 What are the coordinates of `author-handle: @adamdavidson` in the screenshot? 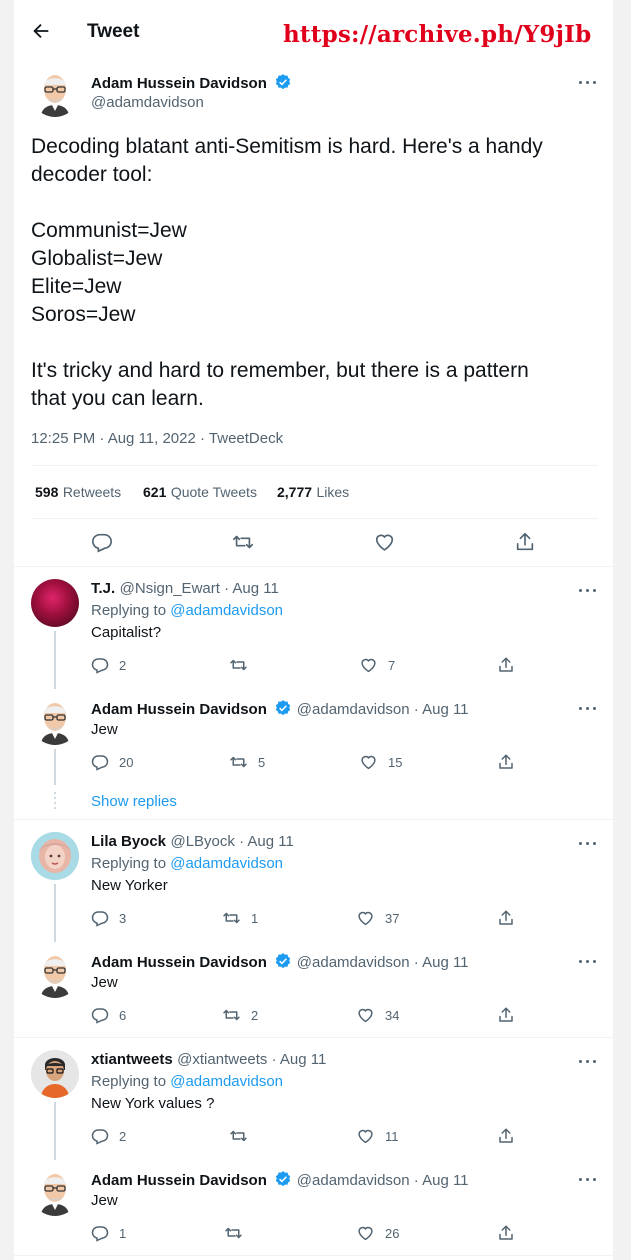 It's located at (147, 102).